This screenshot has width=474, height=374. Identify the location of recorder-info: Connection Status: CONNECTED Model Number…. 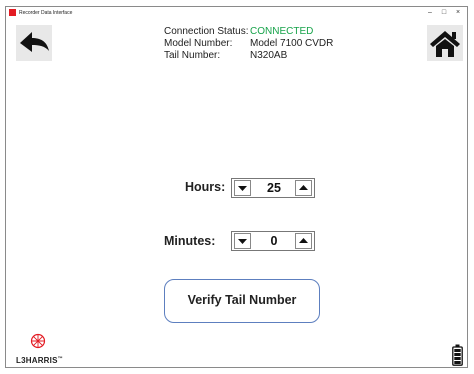
(248, 44).